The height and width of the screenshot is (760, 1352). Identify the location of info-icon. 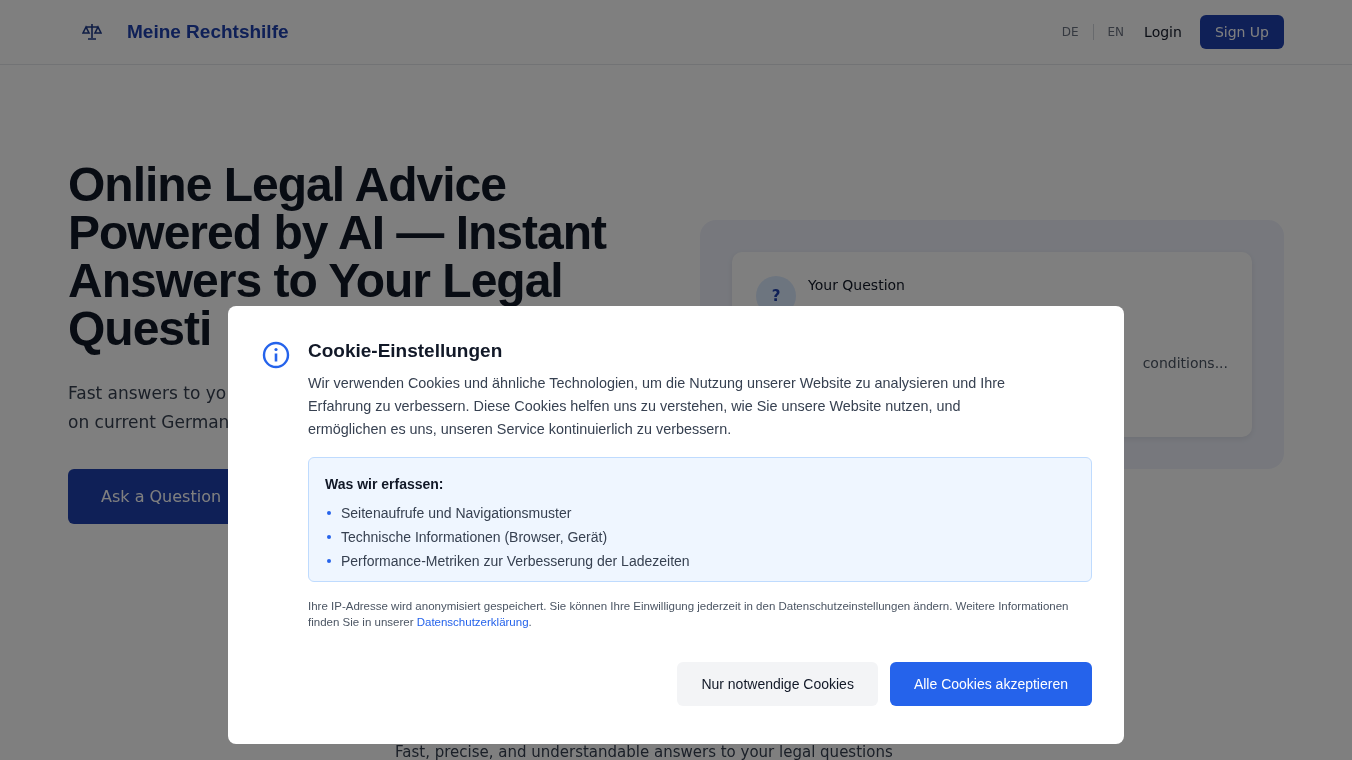
(276, 355).